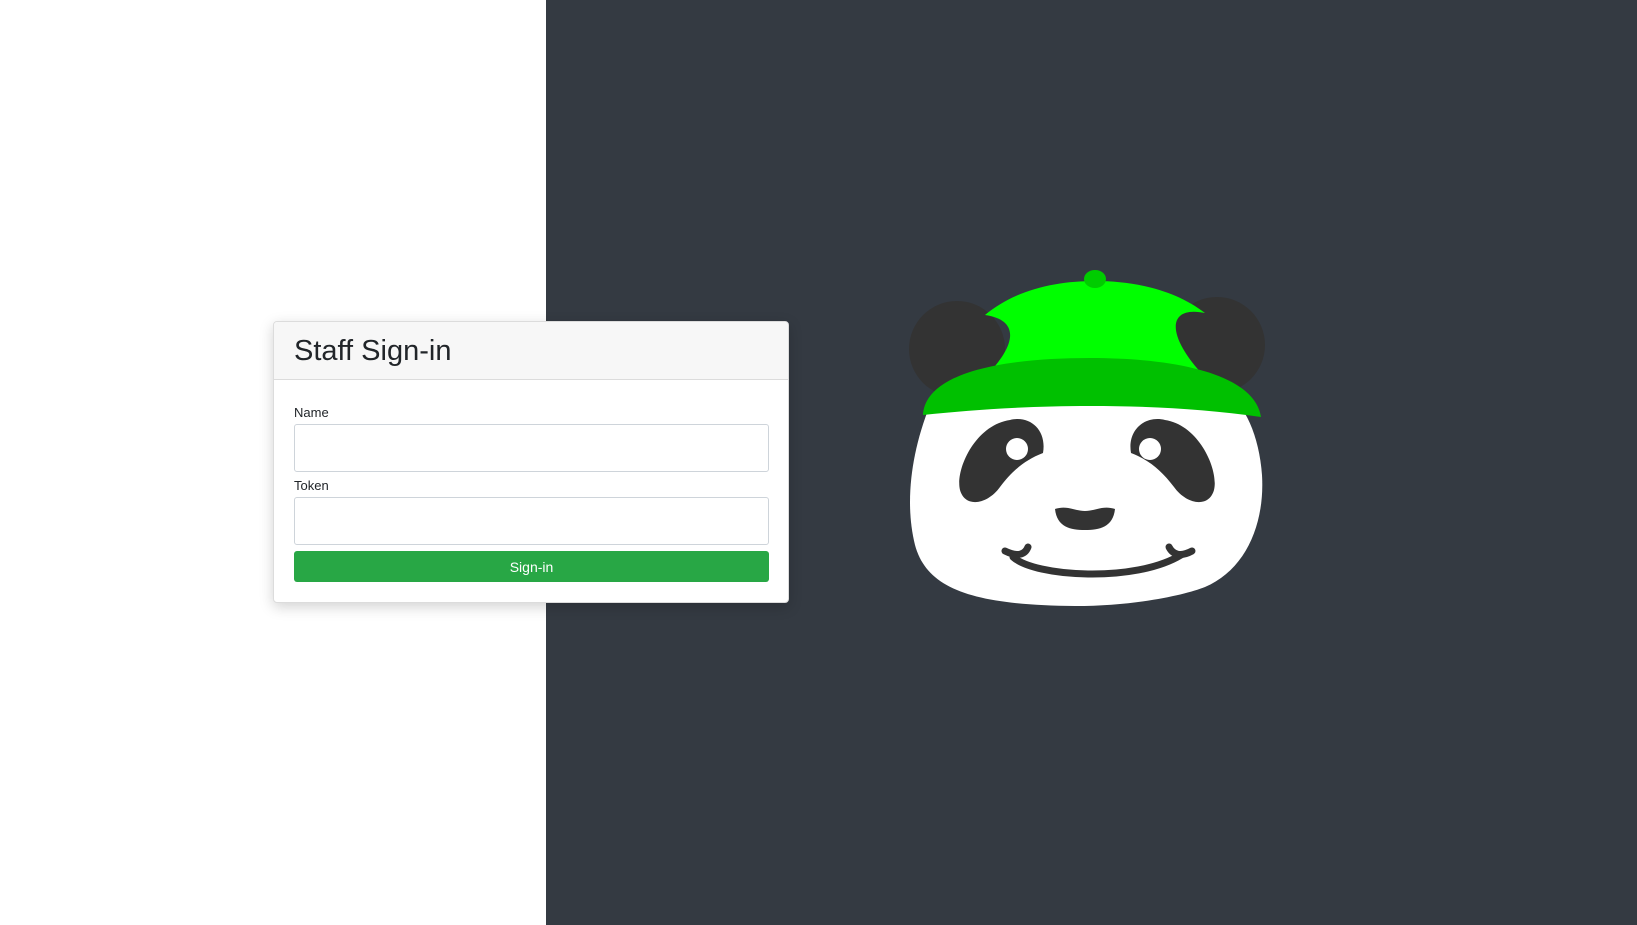  I want to click on panda-left-eye, so click(1017, 449).